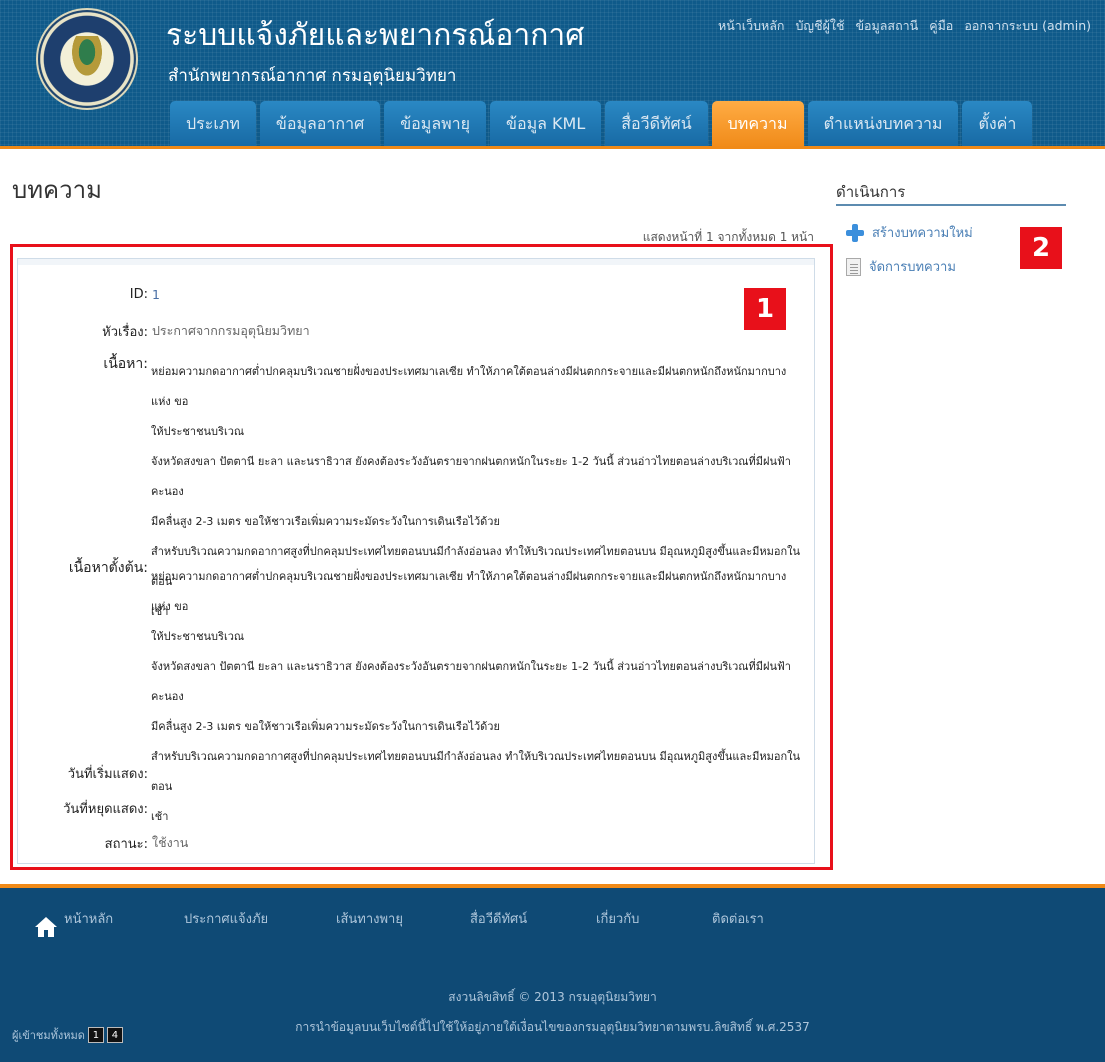 This screenshot has height=1062, width=1105. Describe the element at coordinates (48, 1035) in the screenshot. I see `visitor-counter-label: ผู้เข้าชมทั้งหมด` at that location.